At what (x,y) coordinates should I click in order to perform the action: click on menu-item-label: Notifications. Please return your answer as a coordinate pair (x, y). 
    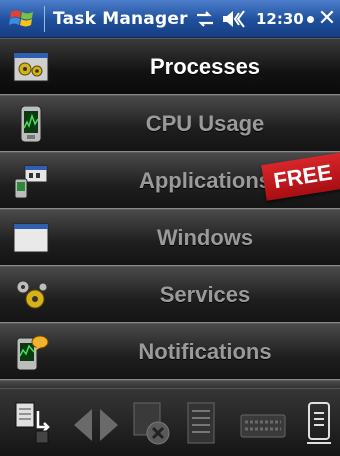
    Looking at the image, I should click on (205, 351).